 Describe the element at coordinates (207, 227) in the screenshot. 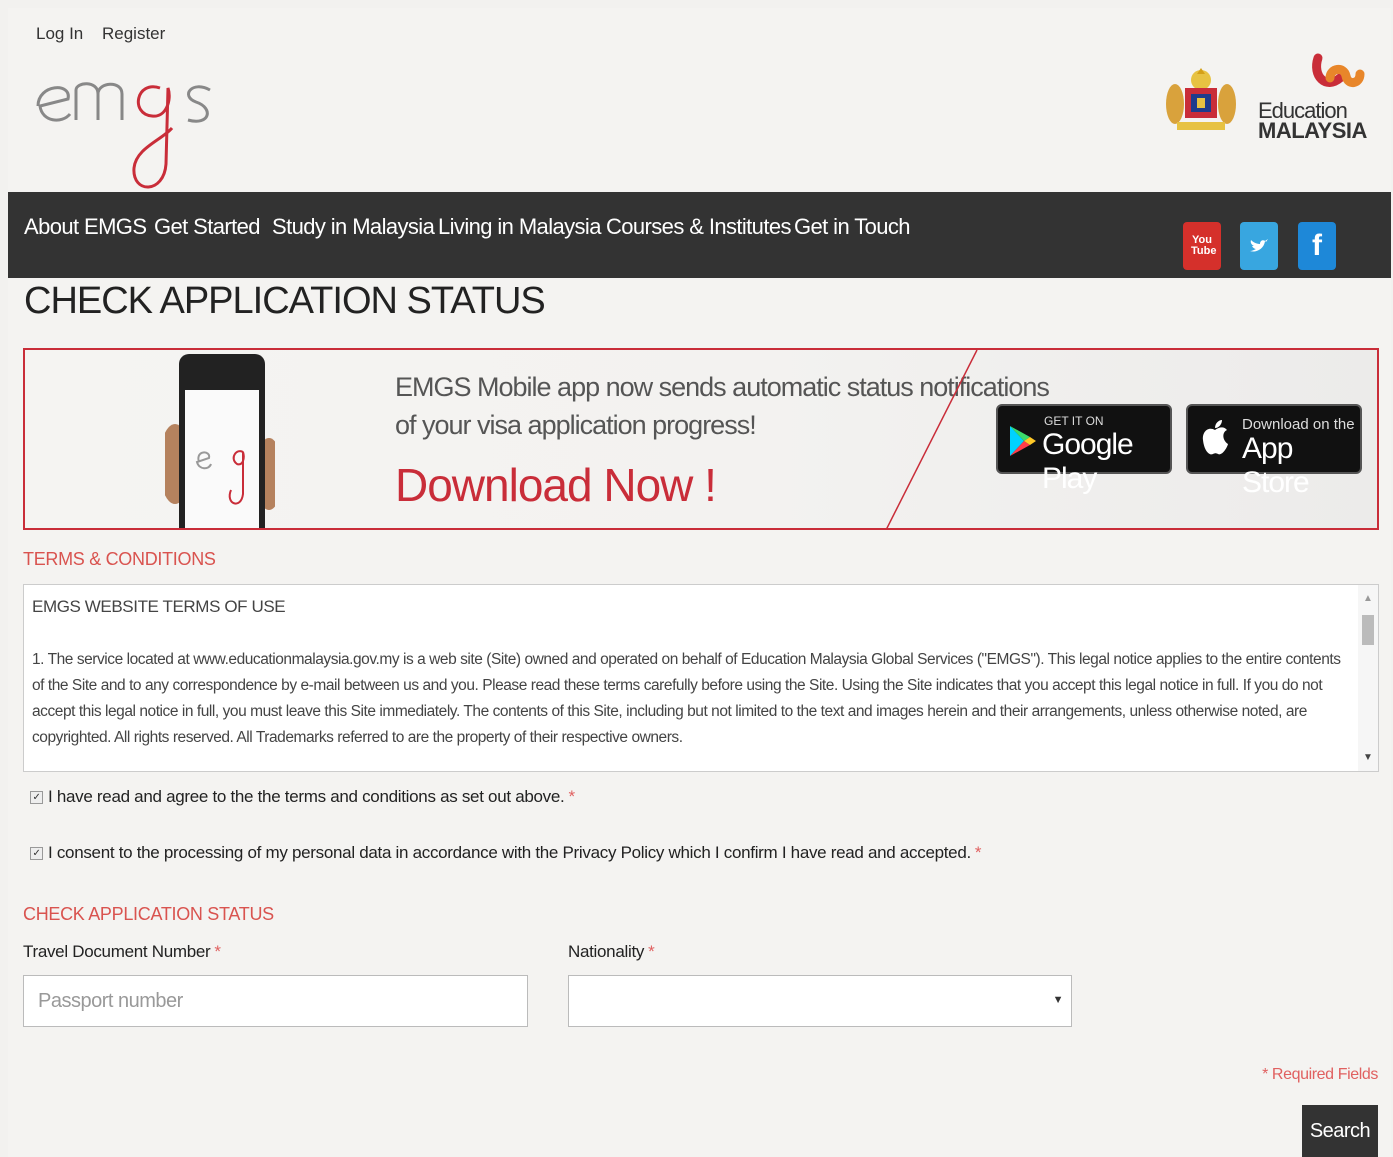

I see `nav-get-started: Get Started` at that location.